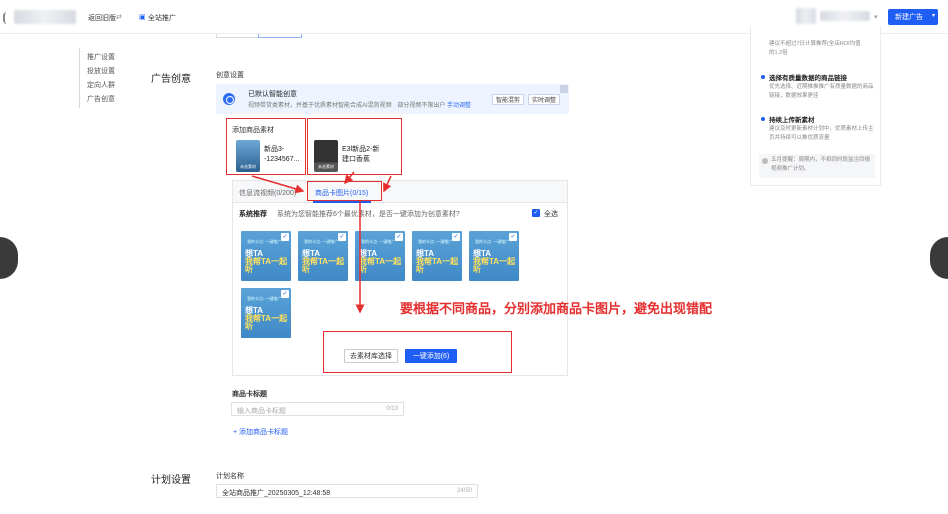 This screenshot has width=948, height=514. I want to click on card-title-label: 商品卡标题, so click(249, 394).